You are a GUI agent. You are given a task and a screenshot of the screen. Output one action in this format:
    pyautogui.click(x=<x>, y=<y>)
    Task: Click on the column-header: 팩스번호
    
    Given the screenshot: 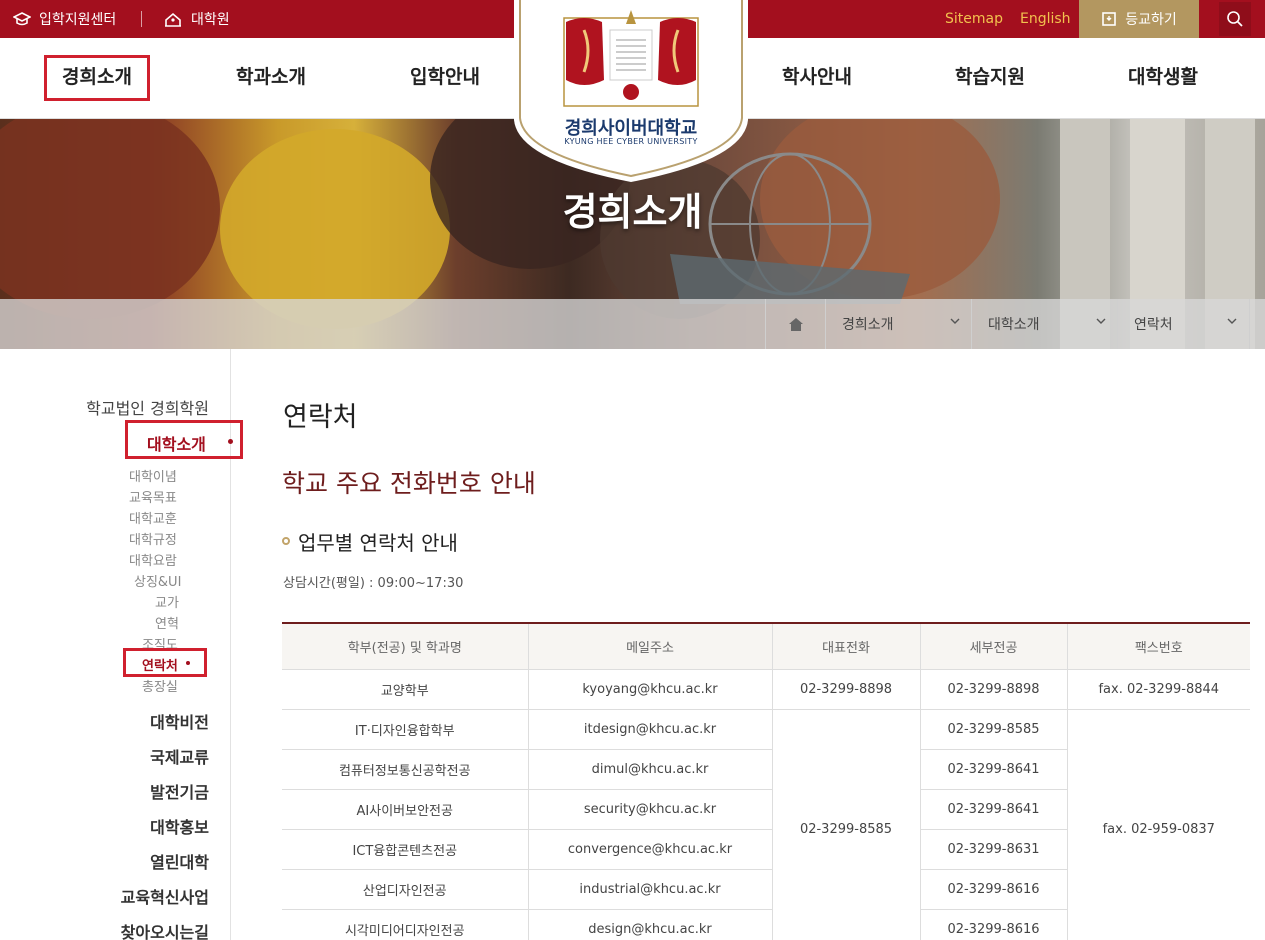 What is the action you would take?
    pyautogui.click(x=1158, y=646)
    